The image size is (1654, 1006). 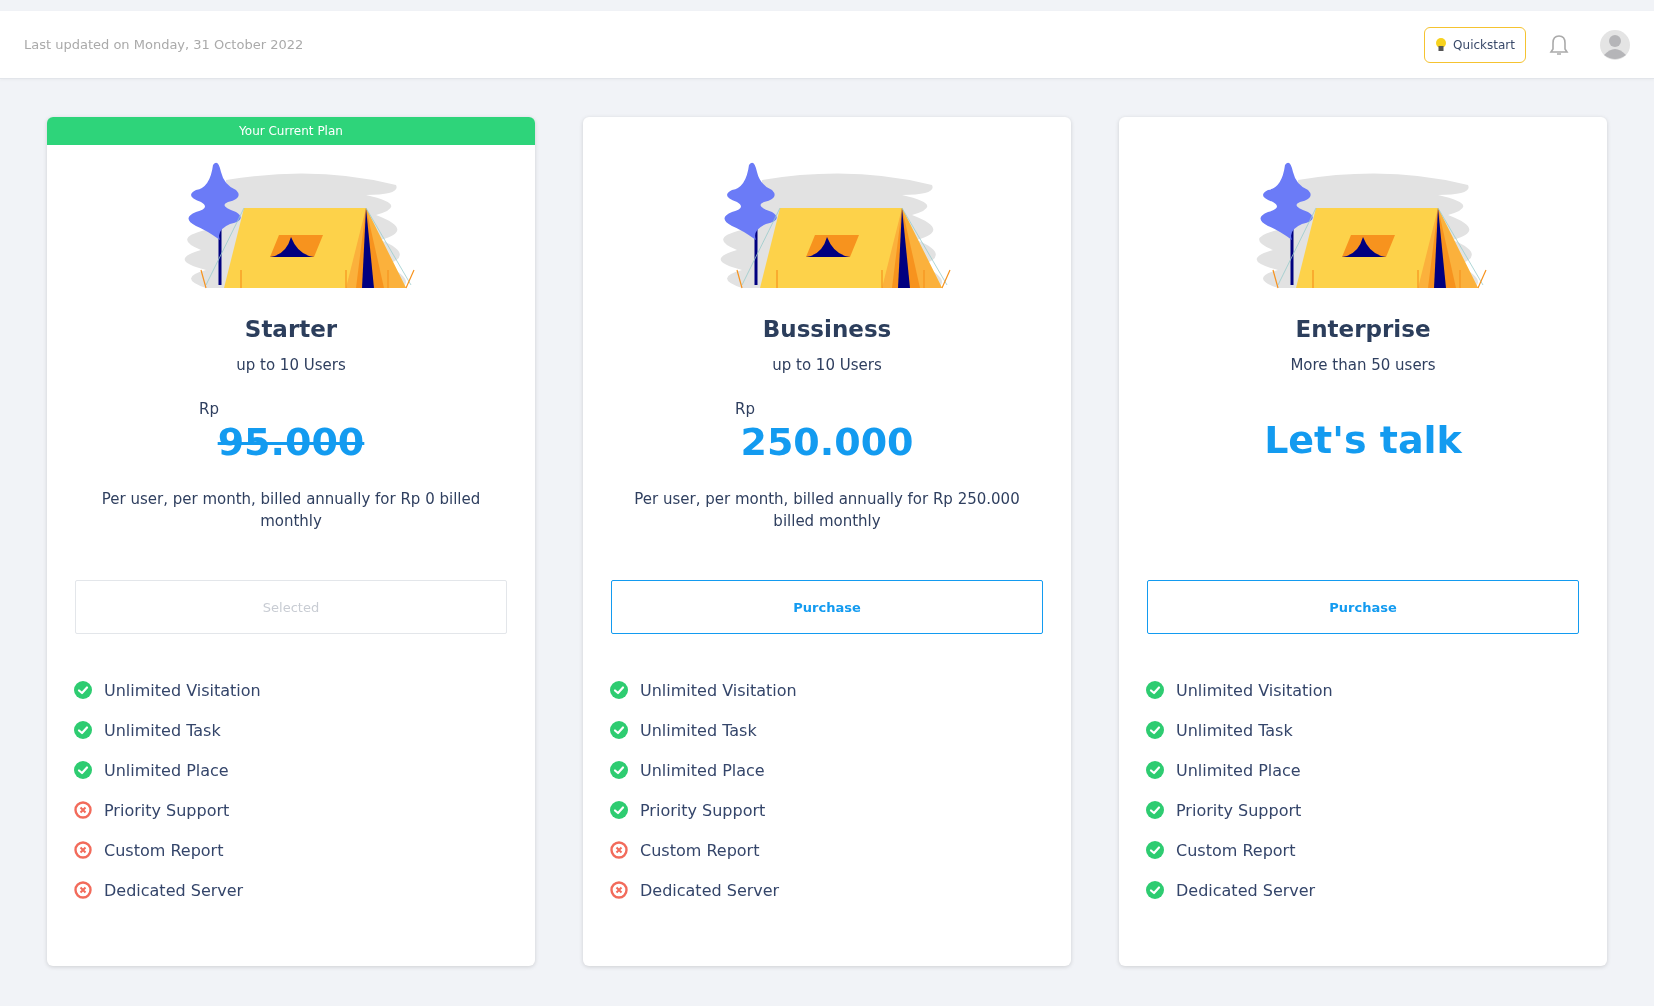 I want to click on plan-price: 250.000, so click(x=827, y=442).